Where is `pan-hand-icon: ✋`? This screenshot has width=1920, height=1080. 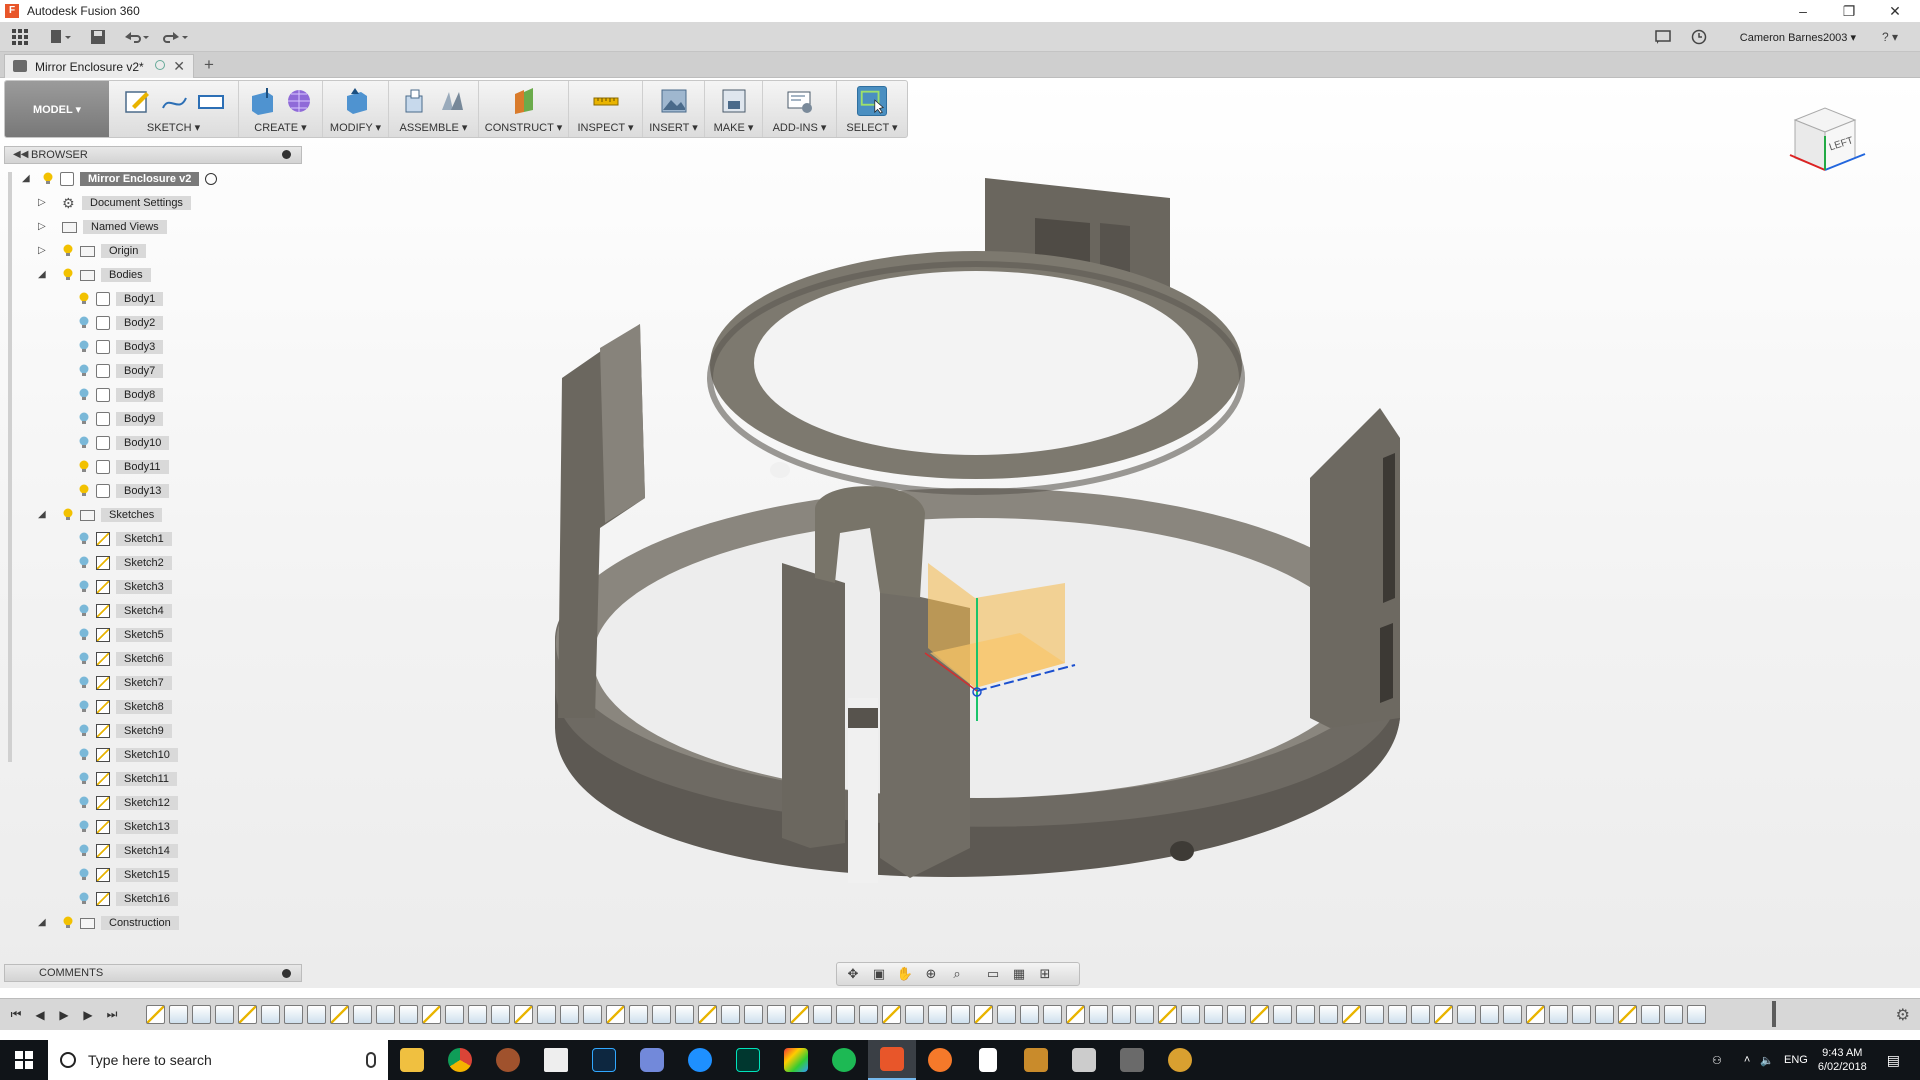
pan-hand-icon: ✋ is located at coordinates (905, 974).